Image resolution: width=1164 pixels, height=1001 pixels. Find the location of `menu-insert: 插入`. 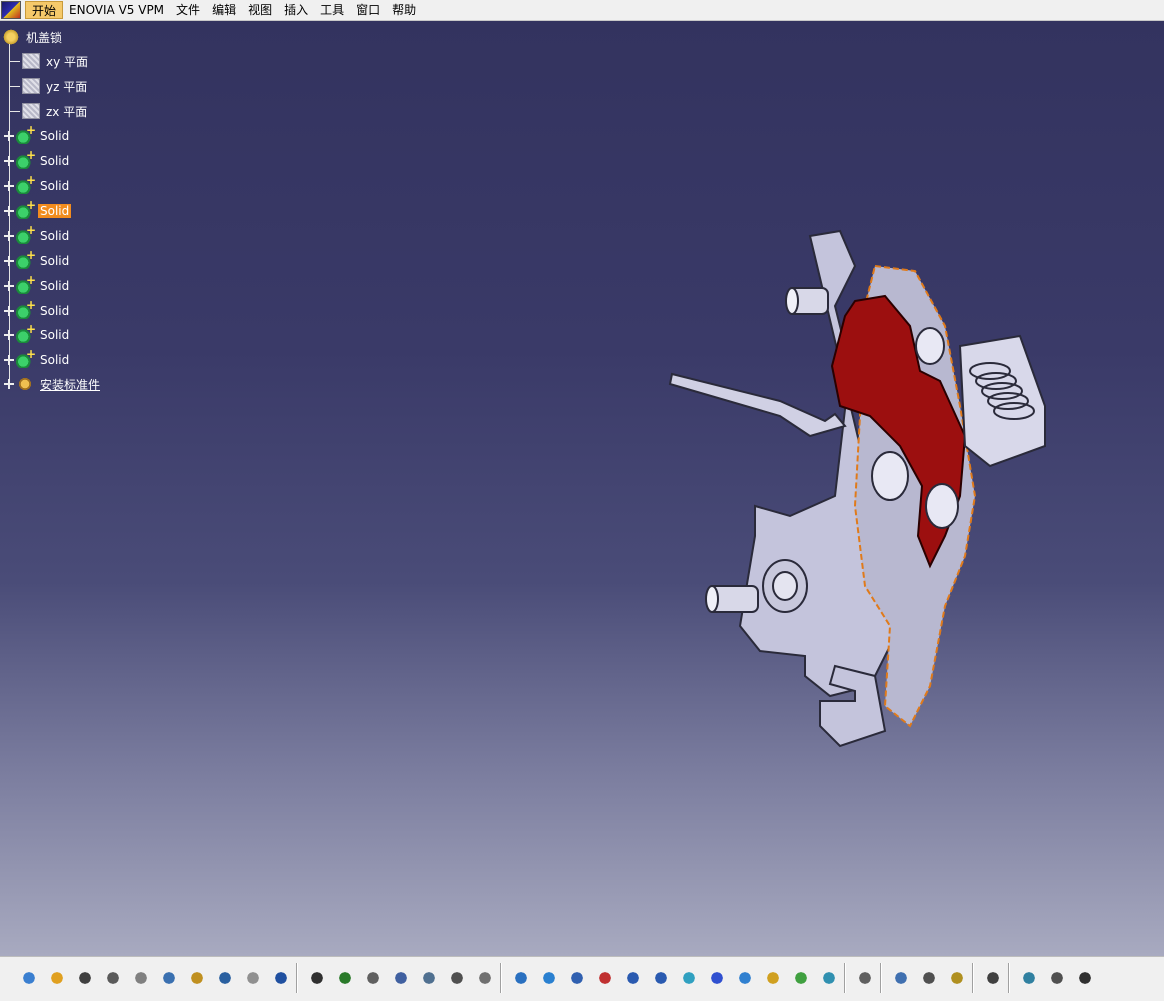

menu-insert: 插入 is located at coordinates (296, 10).